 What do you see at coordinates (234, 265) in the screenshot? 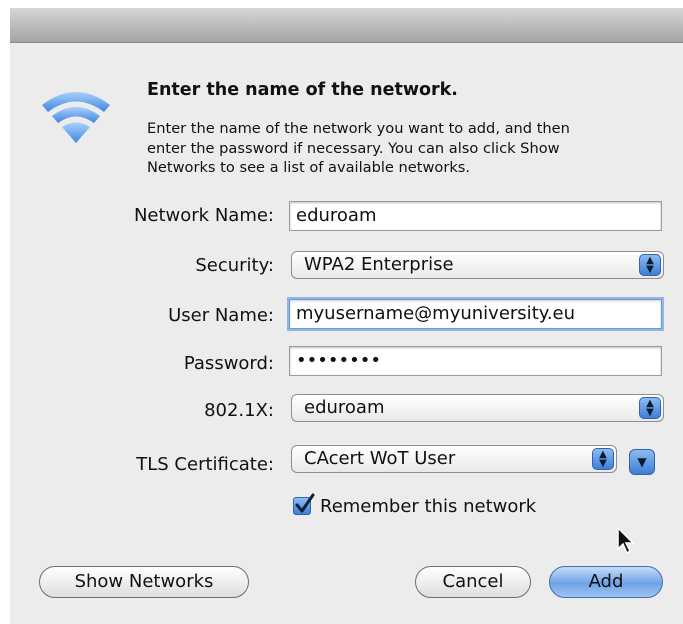
I see `security-label: Security:` at bounding box center [234, 265].